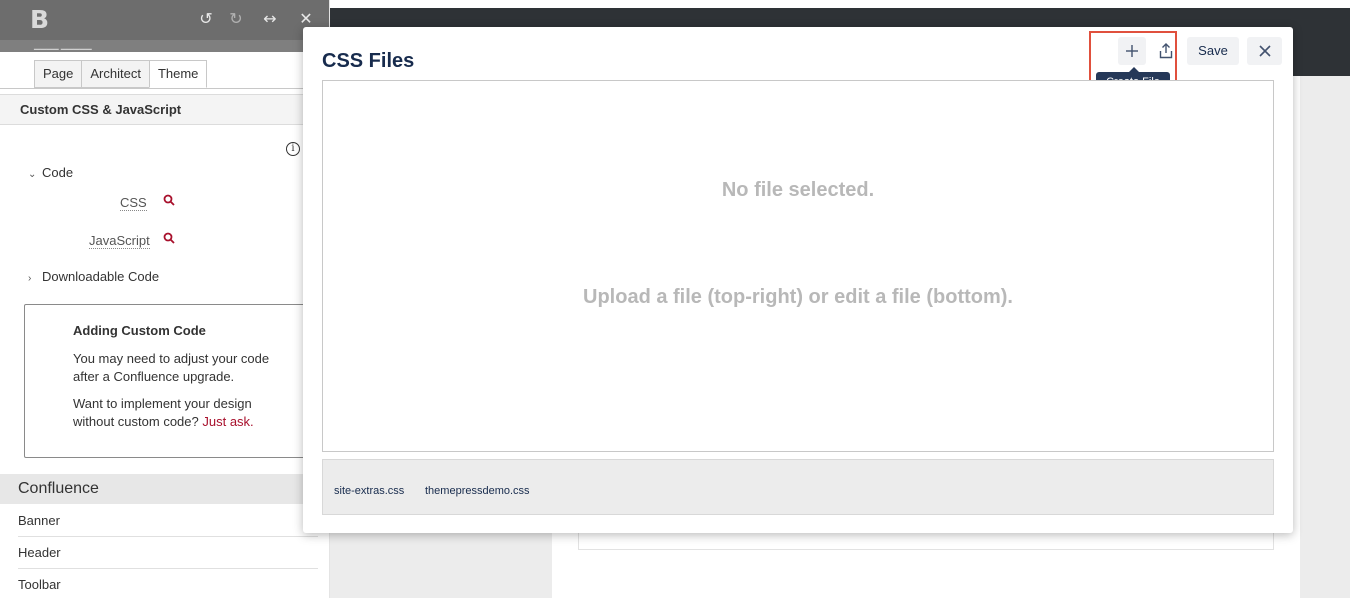 The height and width of the screenshot is (598, 1350). What do you see at coordinates (227, 421) in the screenshot?
I see `just-ask-link: Just ask.` at bounding box center [227, 421].